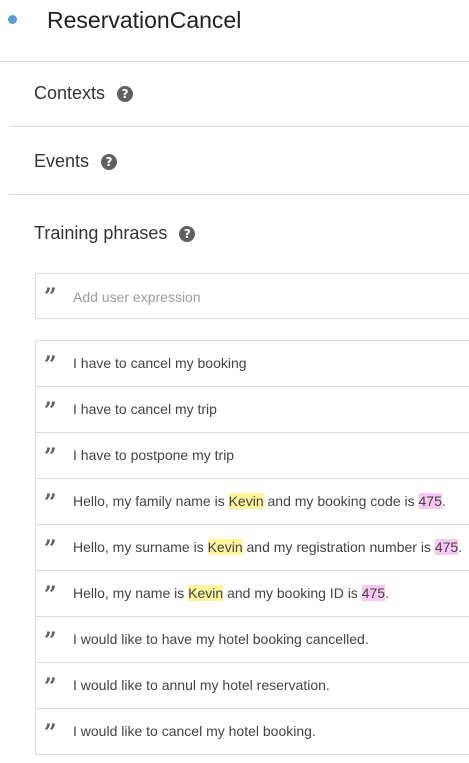  What do you see at coordinates (151, 501) in the screenshot?
I see `phrase-segment: Hello, my family name is` at bounding box center [151, 501].